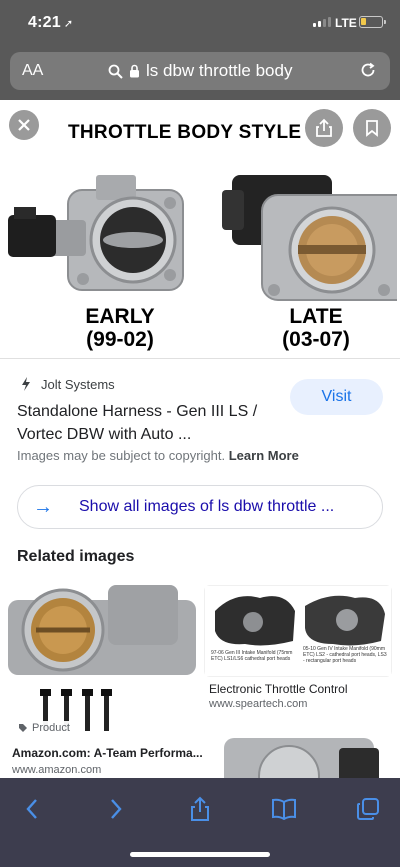 The image size is (400, 867). I want to click on related-image-thumbnail: Product, so click(102, 661).